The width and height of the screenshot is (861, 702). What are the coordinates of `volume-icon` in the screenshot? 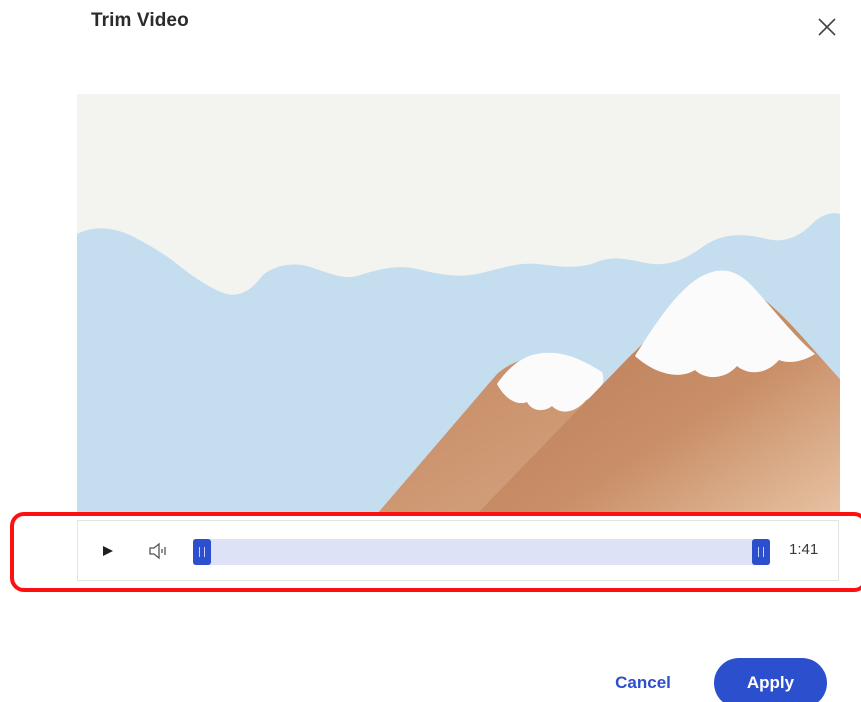 It's located at (157, 551).